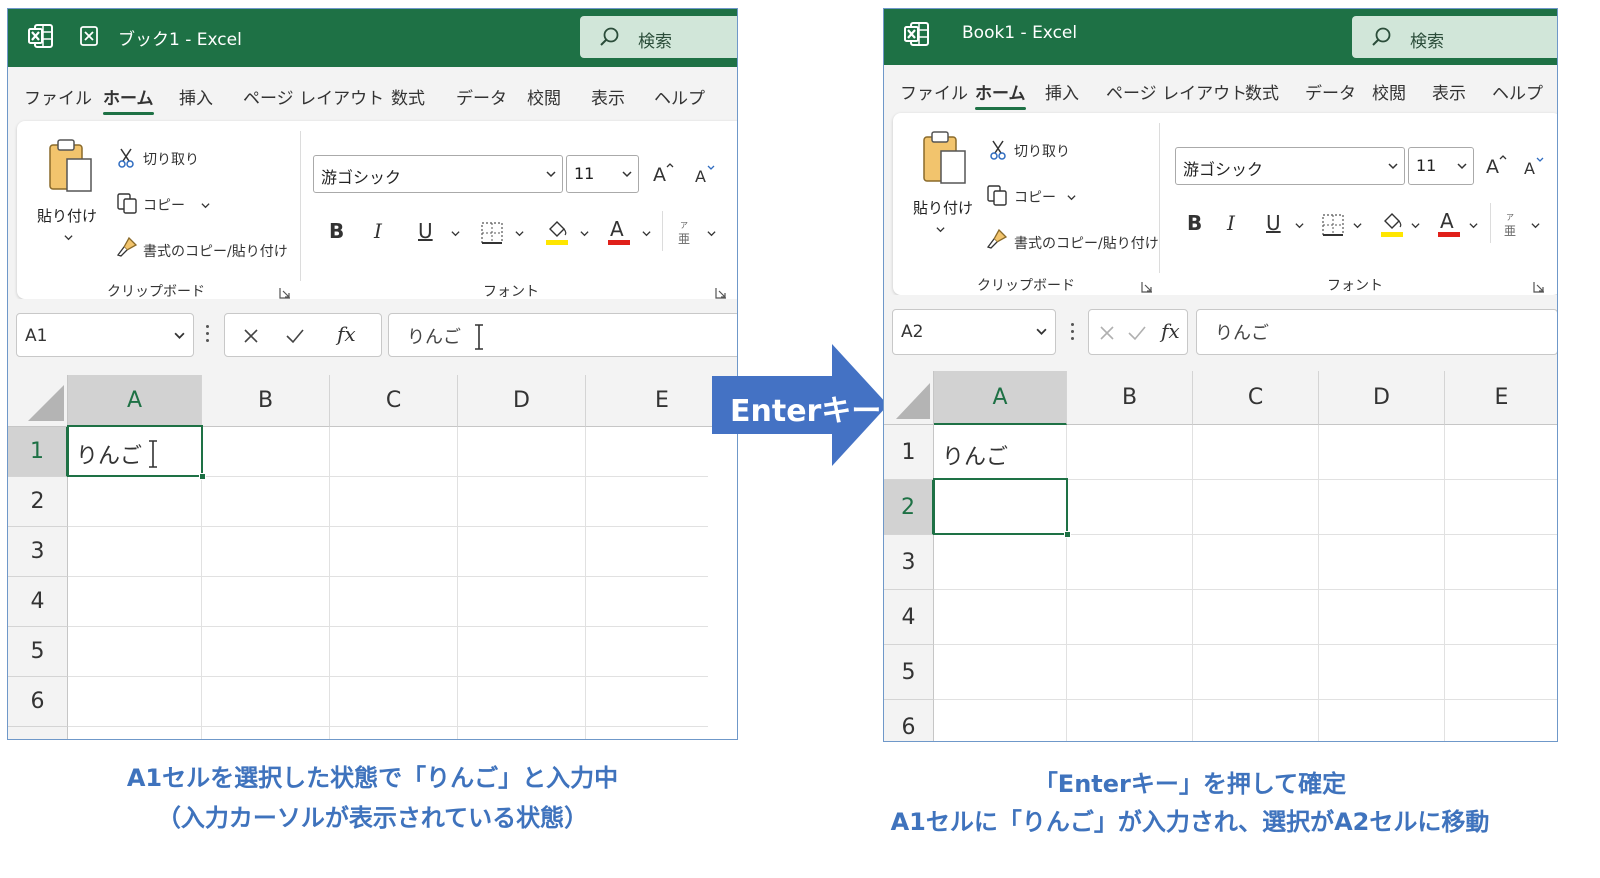 The height and width of the screenshot is (878, 1600). What do you see at coordinates (1002, 508) in the screenshot?
I see `active-cell-a2` at bounding box center [1002, 508].